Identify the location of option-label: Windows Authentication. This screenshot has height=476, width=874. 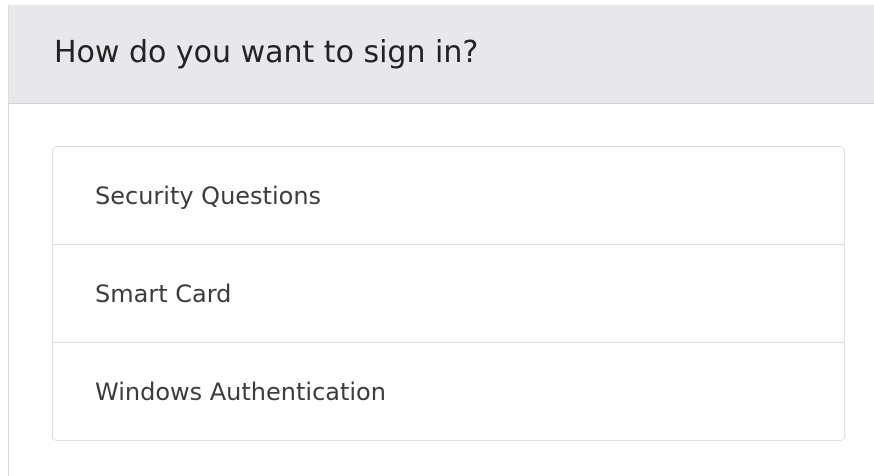
(240, 392).